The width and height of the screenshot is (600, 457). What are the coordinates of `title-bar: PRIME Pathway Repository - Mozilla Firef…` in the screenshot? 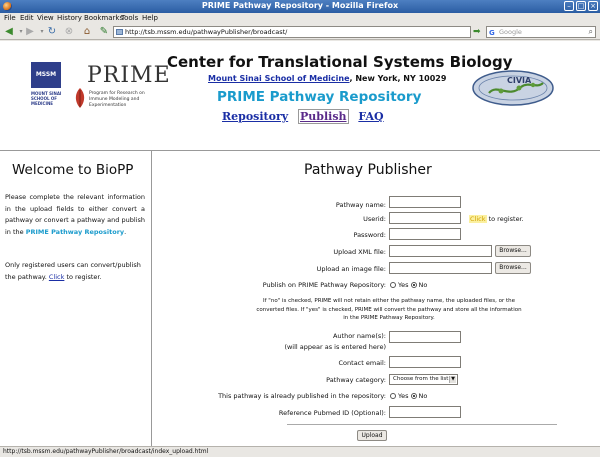 It's located at (300, 6).